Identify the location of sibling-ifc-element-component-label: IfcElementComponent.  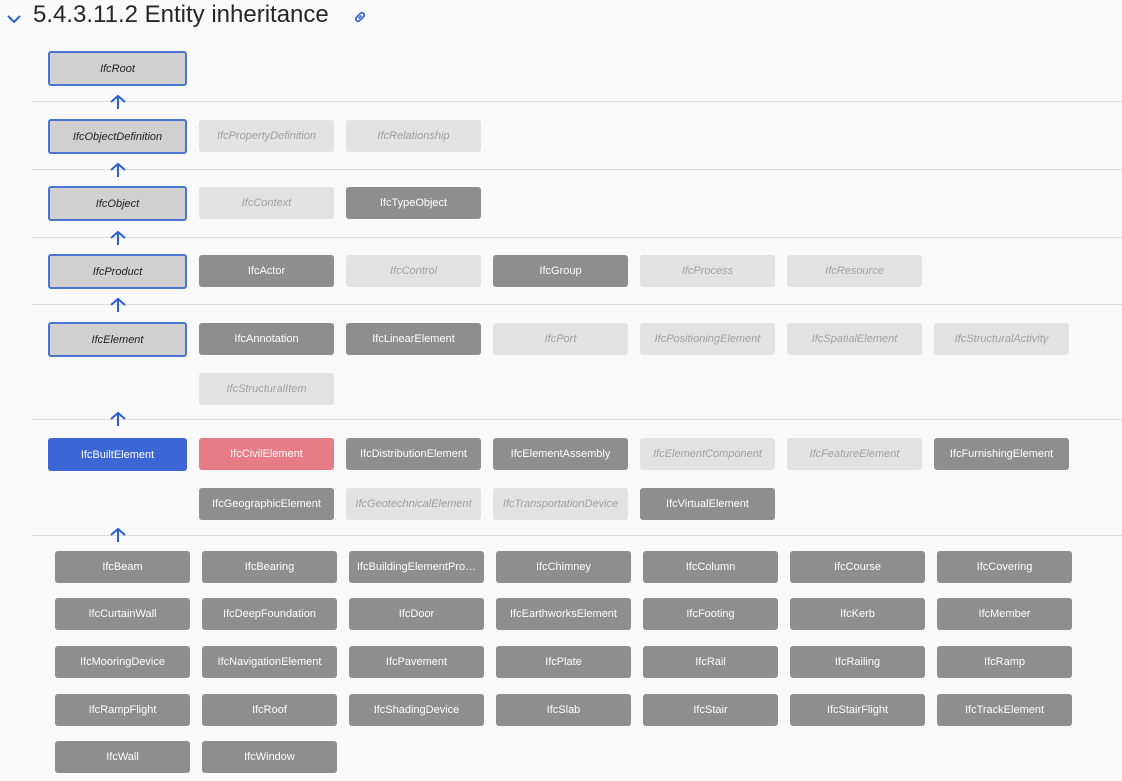
(707, 454).